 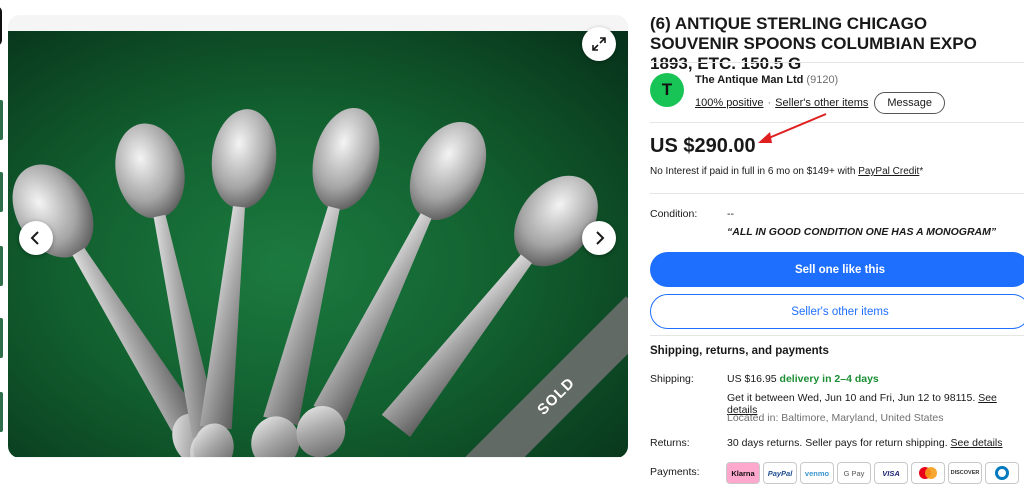 What do you see at coordinates (672, 379) in the screenshot?
I see `shipping-label: Shipping:` at bounding box center [672, 379].